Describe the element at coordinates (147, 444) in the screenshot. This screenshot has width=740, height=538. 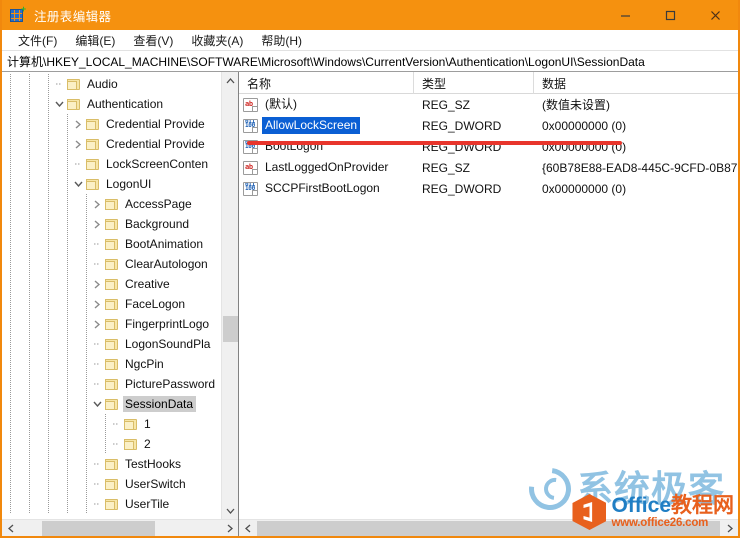
I see `tree-item-label: 2` at that location.